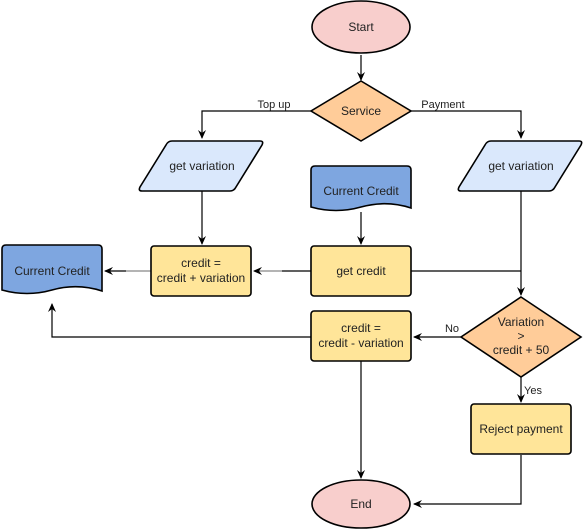 The image size is (583, 530). Describe the element at coordinates (273, 105) in the screenshot. I see `edge-label-top-up: Top up` at that location.